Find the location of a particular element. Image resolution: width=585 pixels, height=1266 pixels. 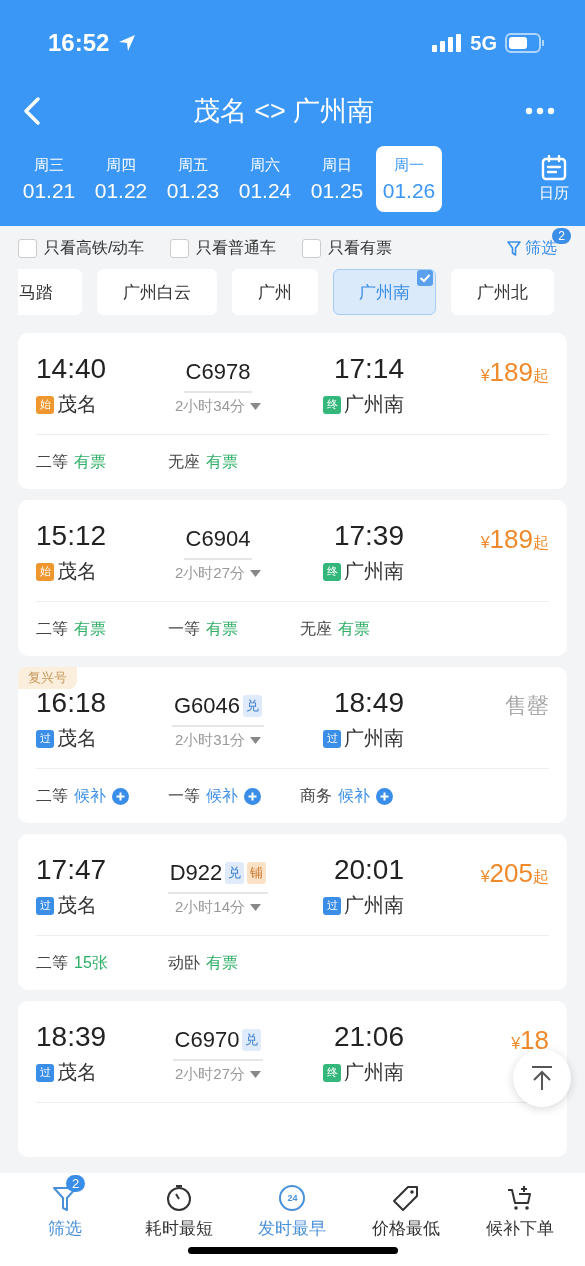

seat-class: 商务 is located at coordinates (316, 795).